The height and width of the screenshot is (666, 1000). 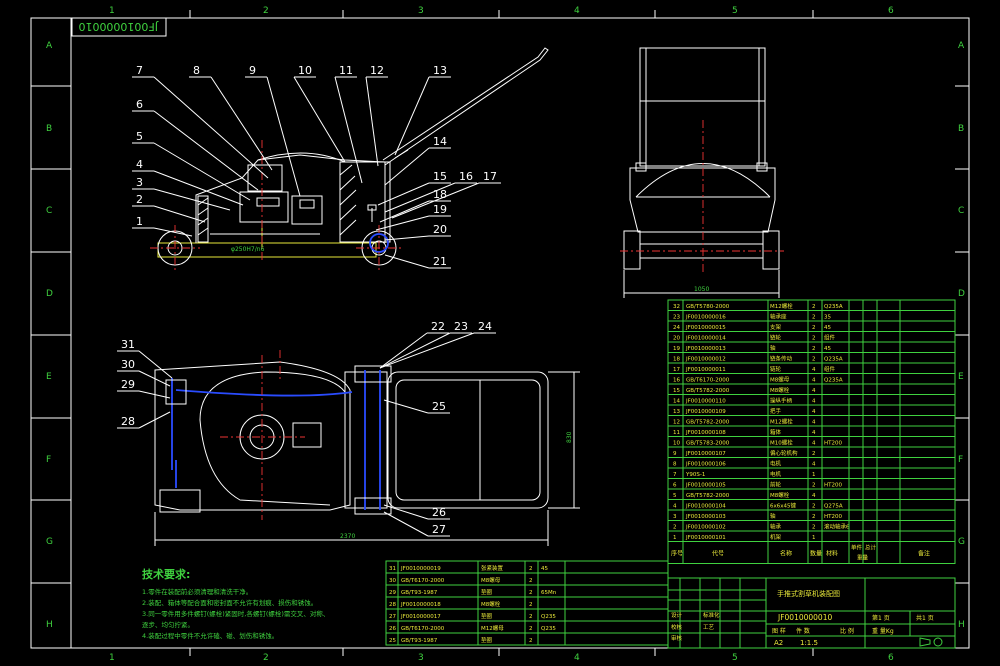 I want to click on title-sheet: 第1 页, so click(x=881, y=618).